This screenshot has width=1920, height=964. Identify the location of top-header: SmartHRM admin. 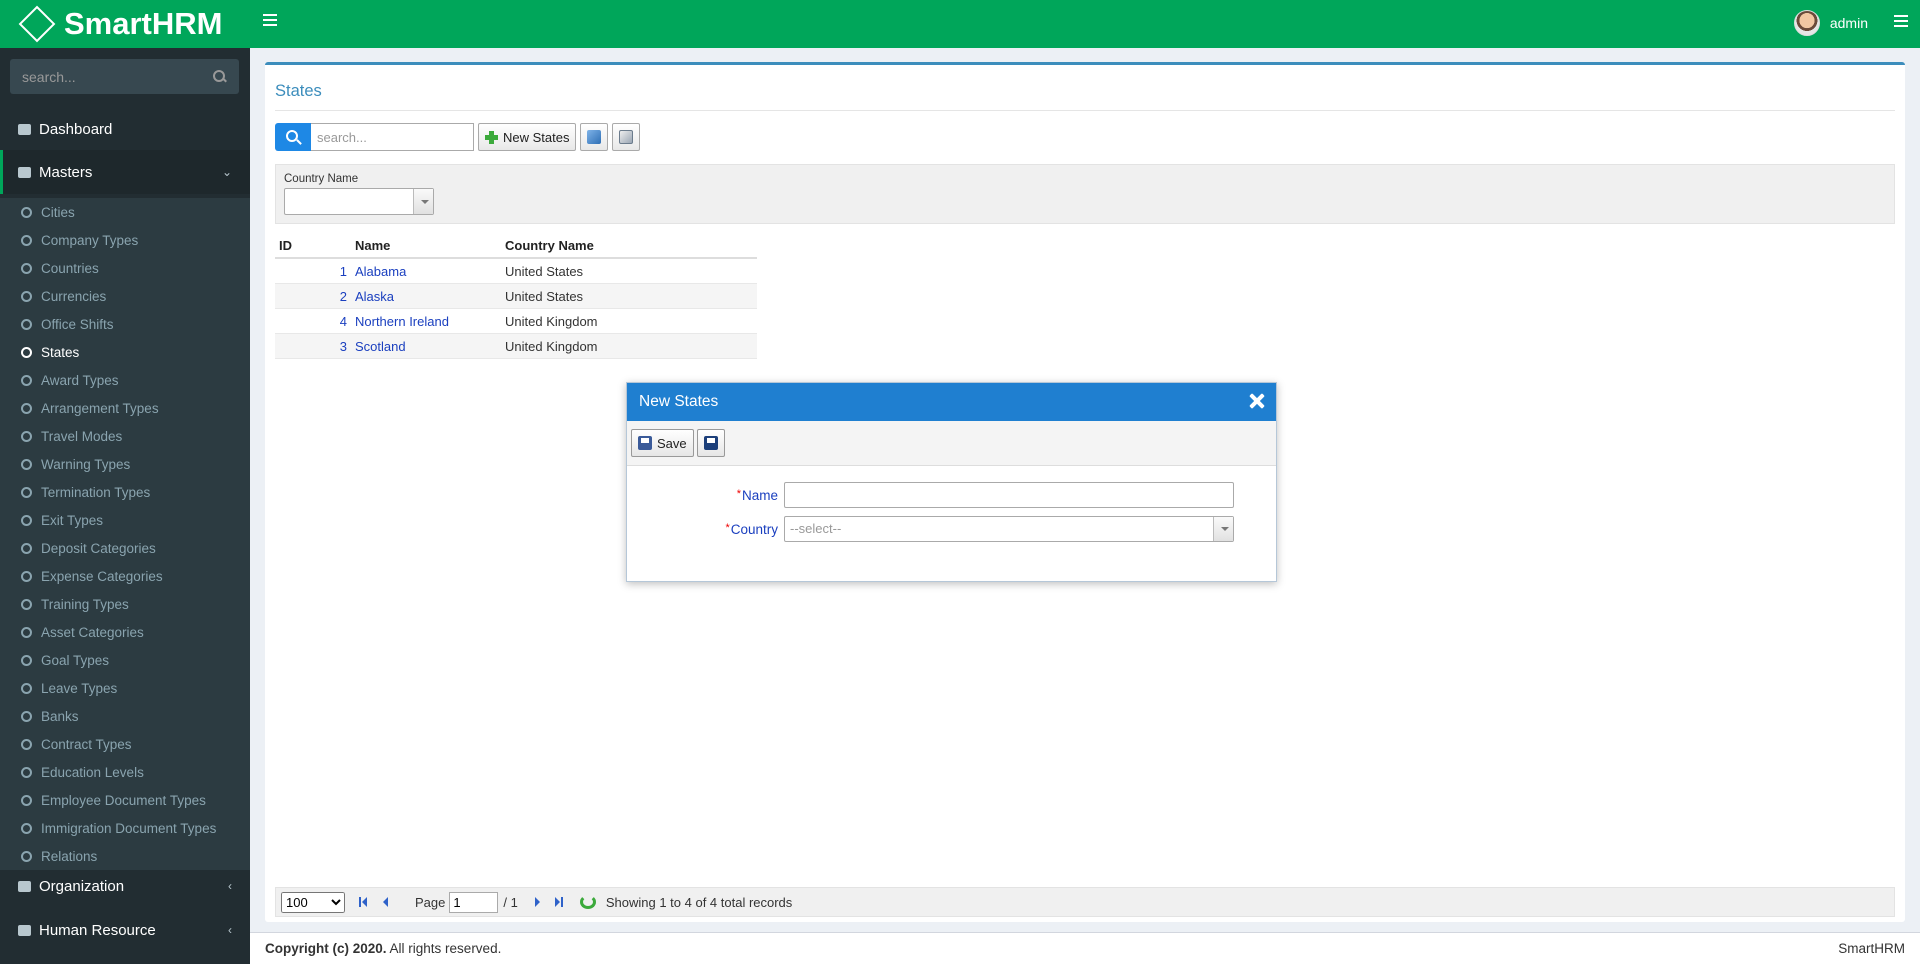
(960, 24).